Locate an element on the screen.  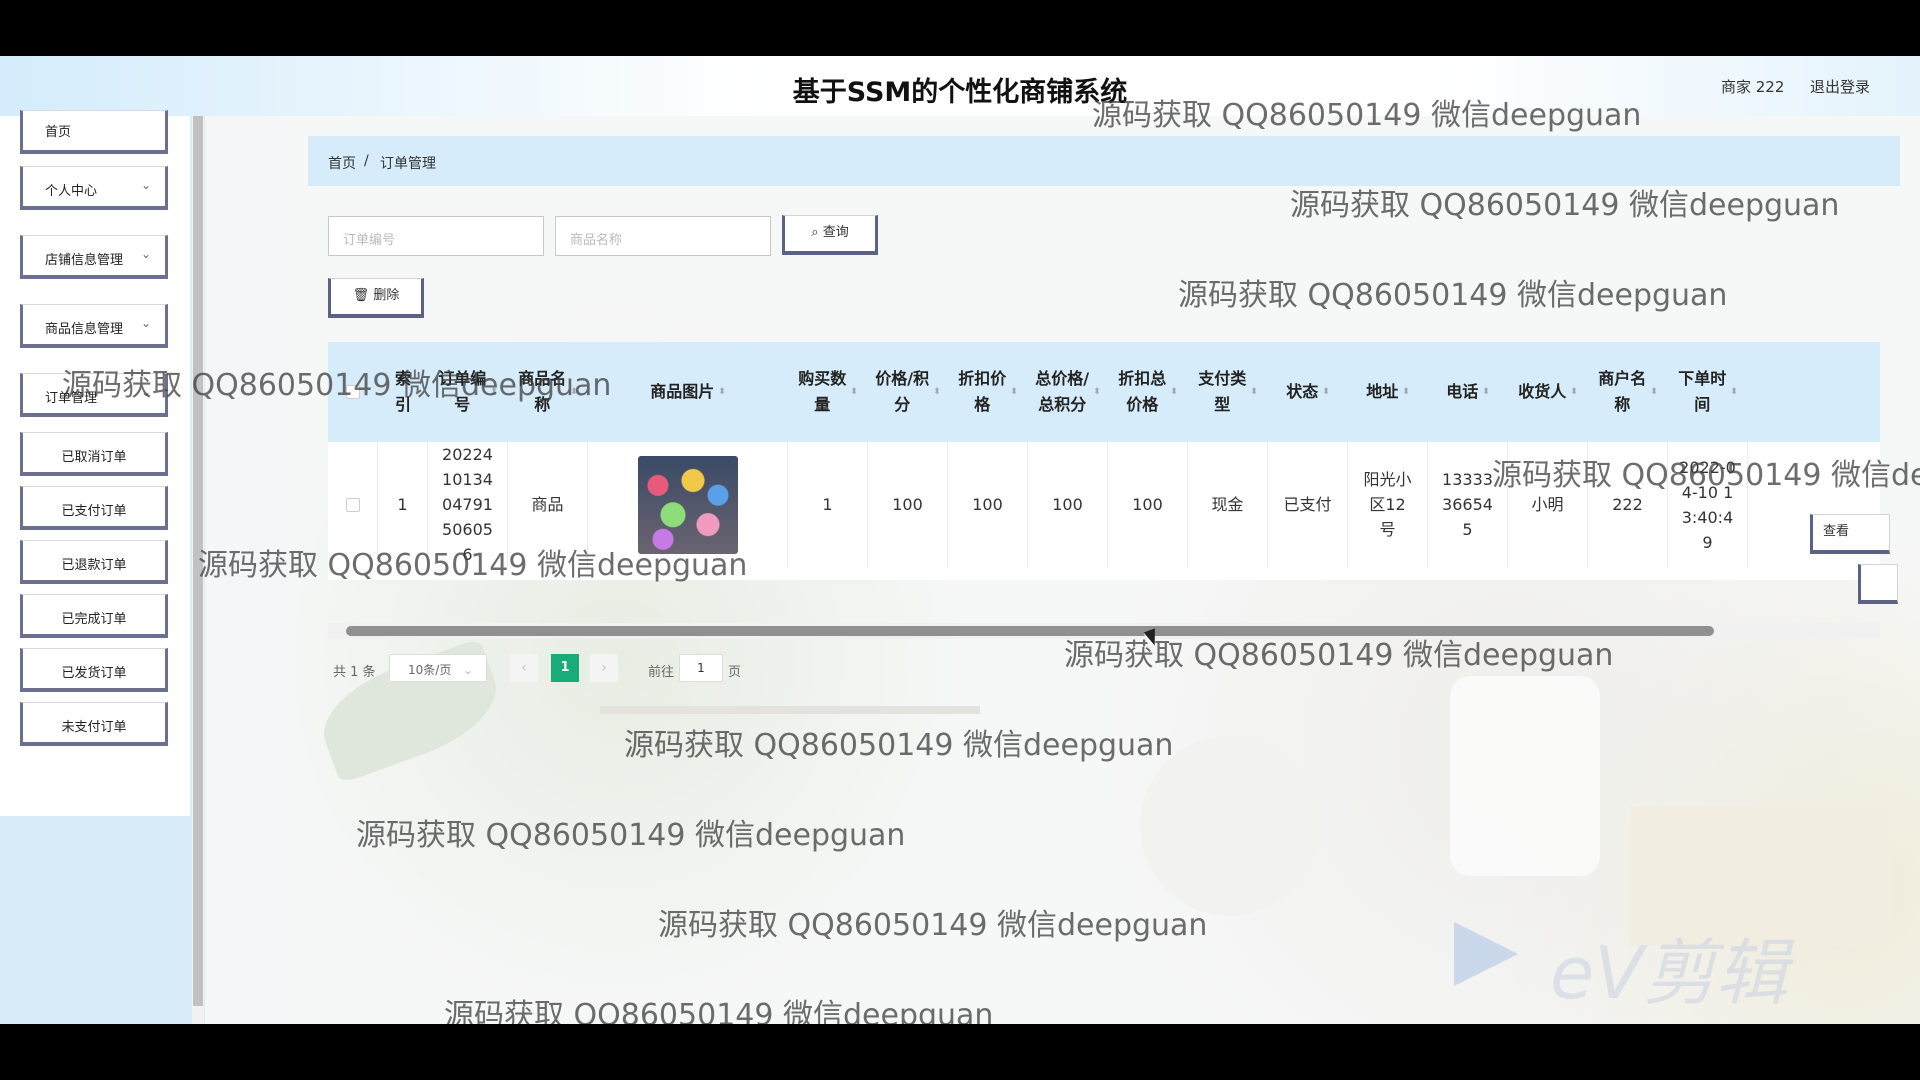
page-suffix: 页 is located at coordinates (735, 672).